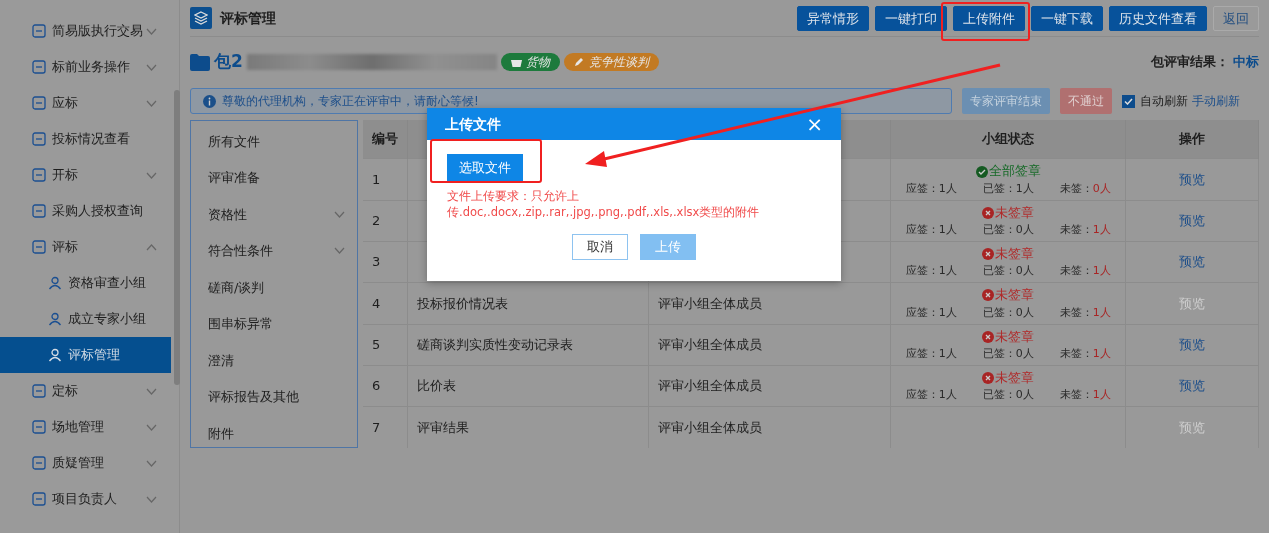 The image size is (1269, 533). What do you see at coordinates (528, 427) in the screenshot?
I see `table-cell: 评审结果` at bounding box center [528, 427].